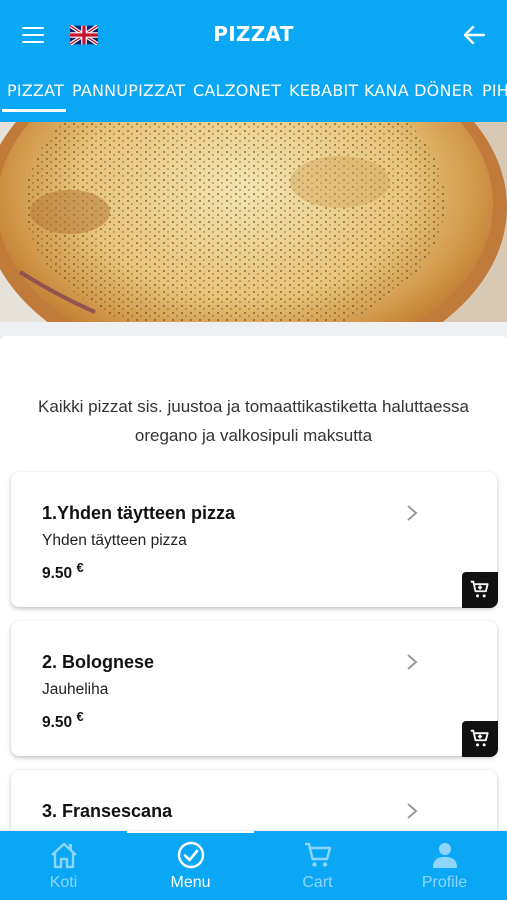 The height and width of the screenshot is (900, 507). Describe the element at coordinates (114, 540) in the screenshot. I see `product-description: Yhden täytteen pizza` at that location.